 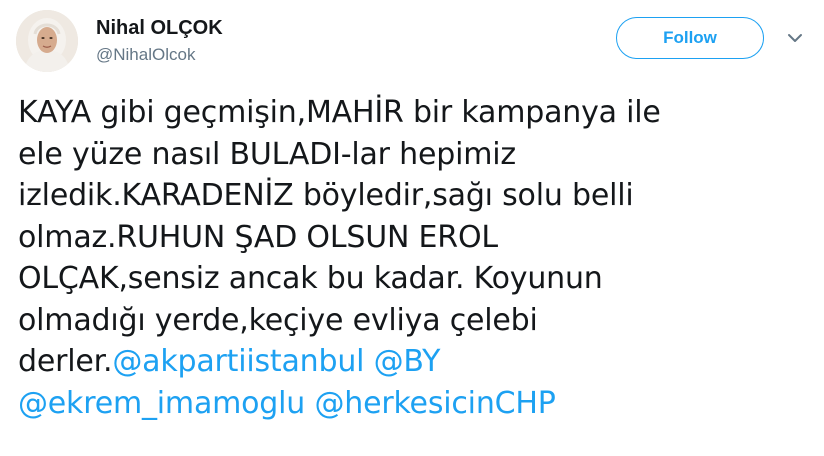 I want to click on avatar, so click(x=47, y=41).